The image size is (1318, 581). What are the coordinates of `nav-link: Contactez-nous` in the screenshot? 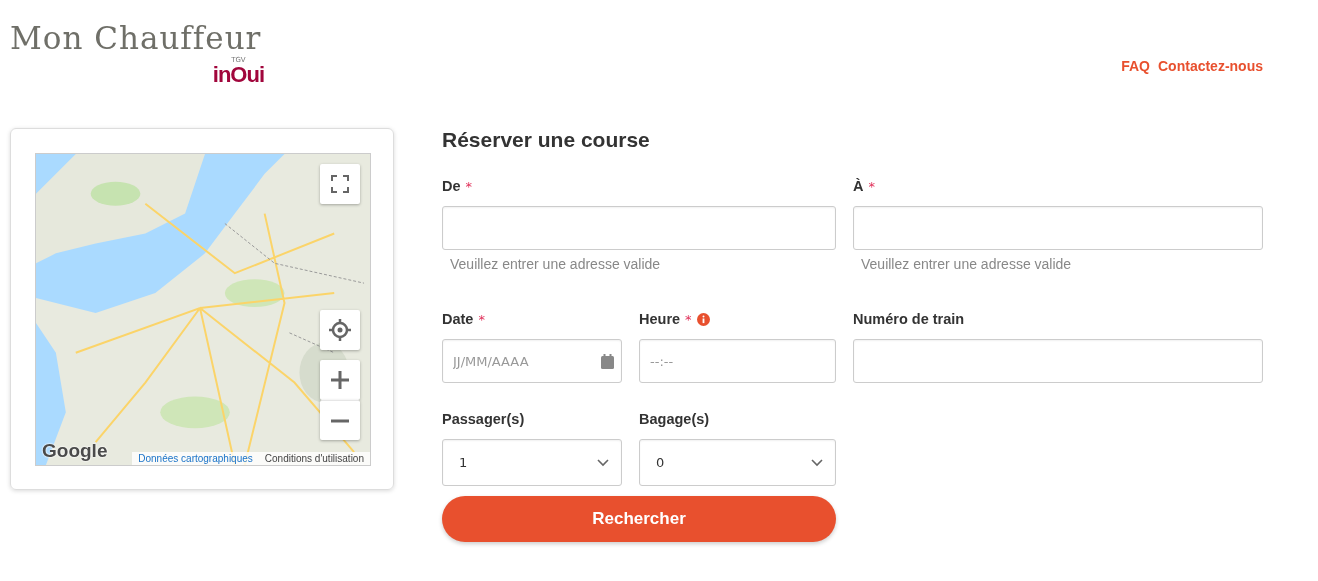 It's located at (1210, 66).